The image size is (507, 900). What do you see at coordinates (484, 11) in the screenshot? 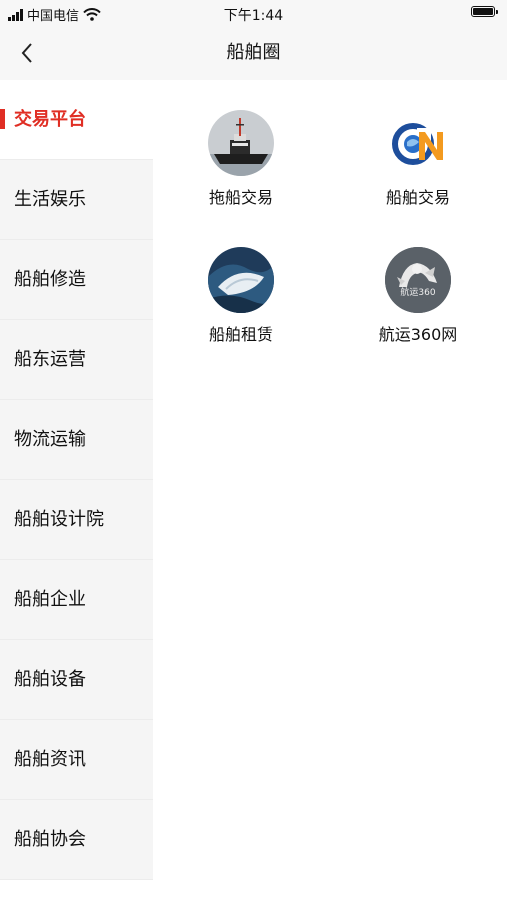
I see `battery-icon` at bounding box center [484, 11].